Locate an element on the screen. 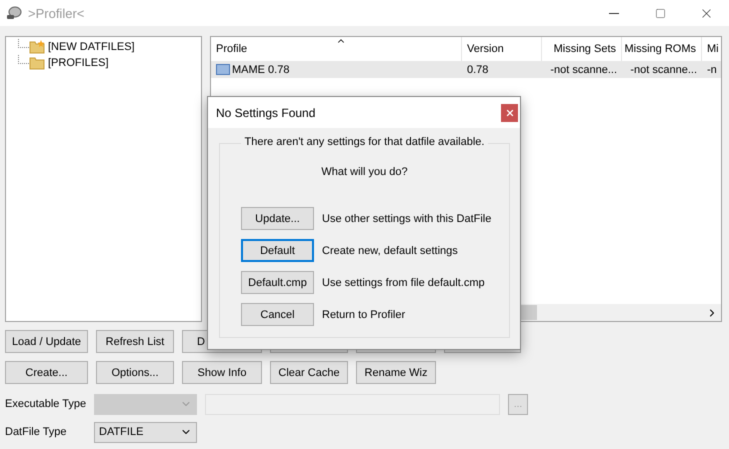  window-title: >Profiler< is located at coordinates (57, 13).